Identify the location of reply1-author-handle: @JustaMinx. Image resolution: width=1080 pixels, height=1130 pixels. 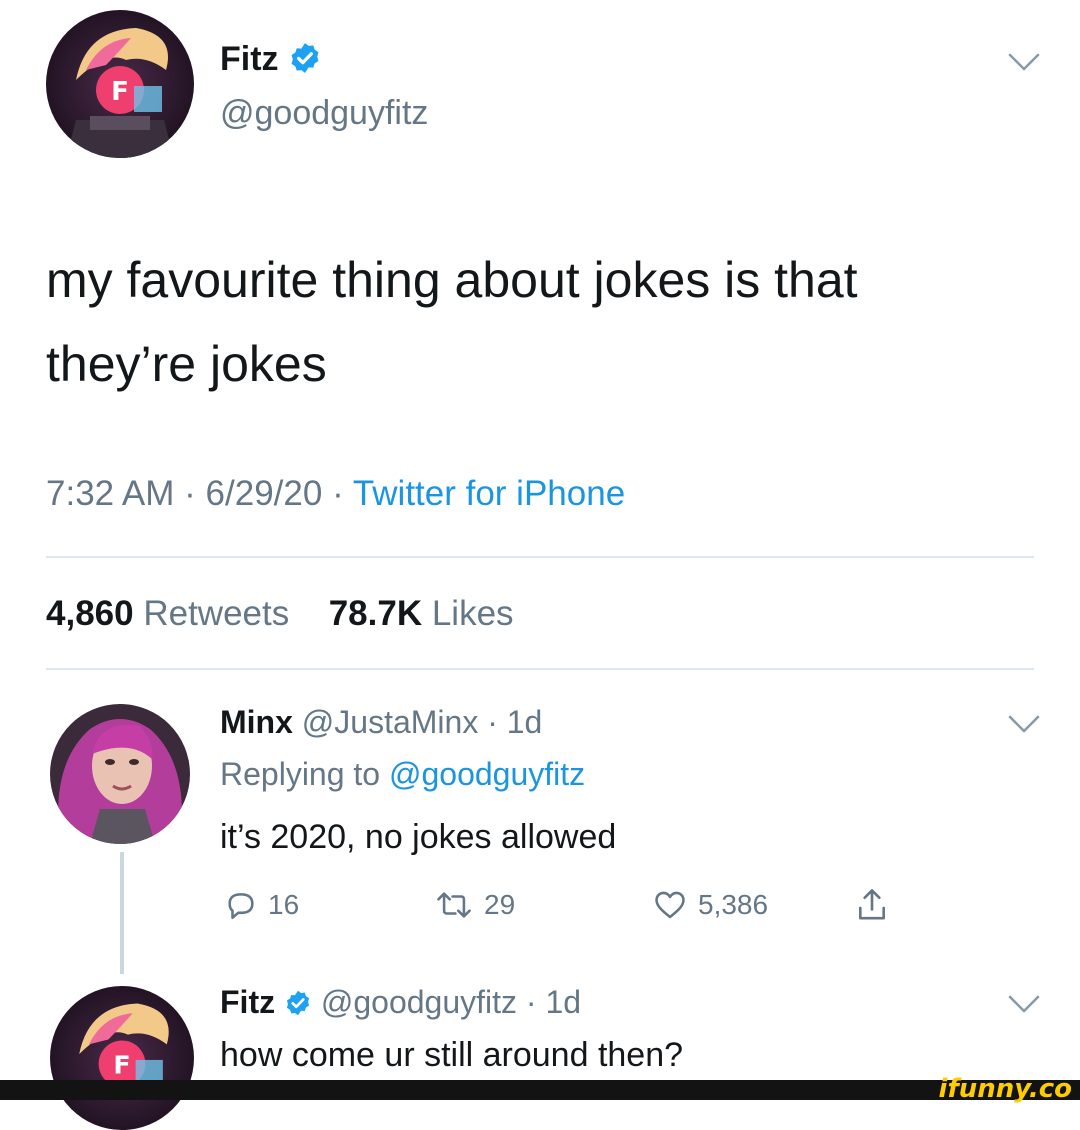
(390, 722).